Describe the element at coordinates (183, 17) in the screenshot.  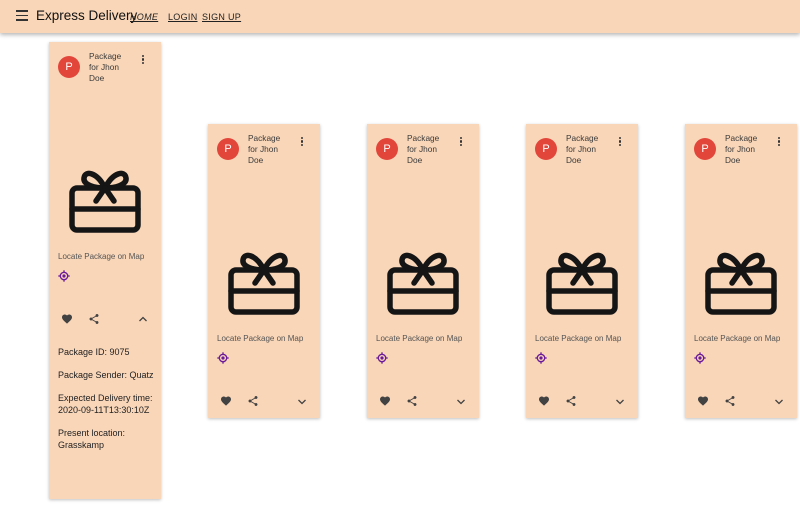
I see `nav-login-link: LOGIN` at that location.